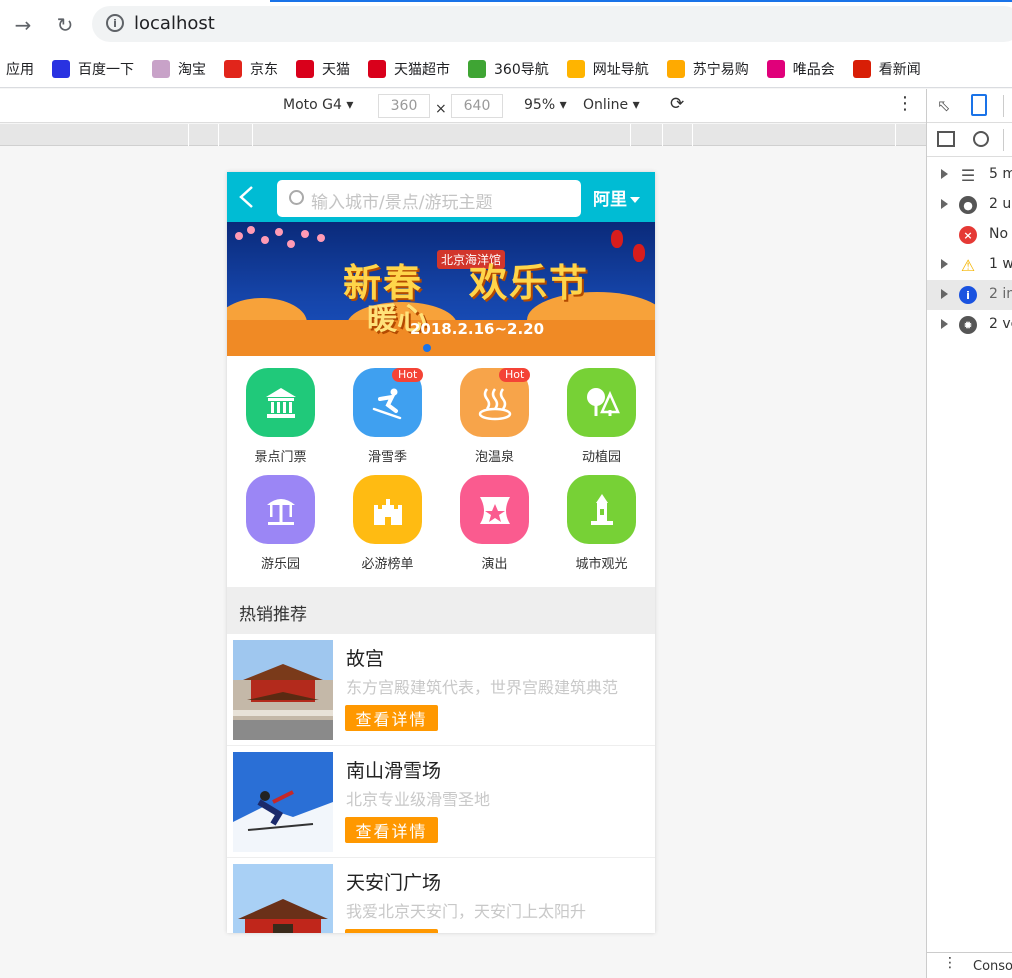 Image resolution: width=1012 pixels, height=978 pixels. What do you see at coordinates (979, 105) in the screenshot?
I see `device-mode-icon` at bounding box center [979, 105].